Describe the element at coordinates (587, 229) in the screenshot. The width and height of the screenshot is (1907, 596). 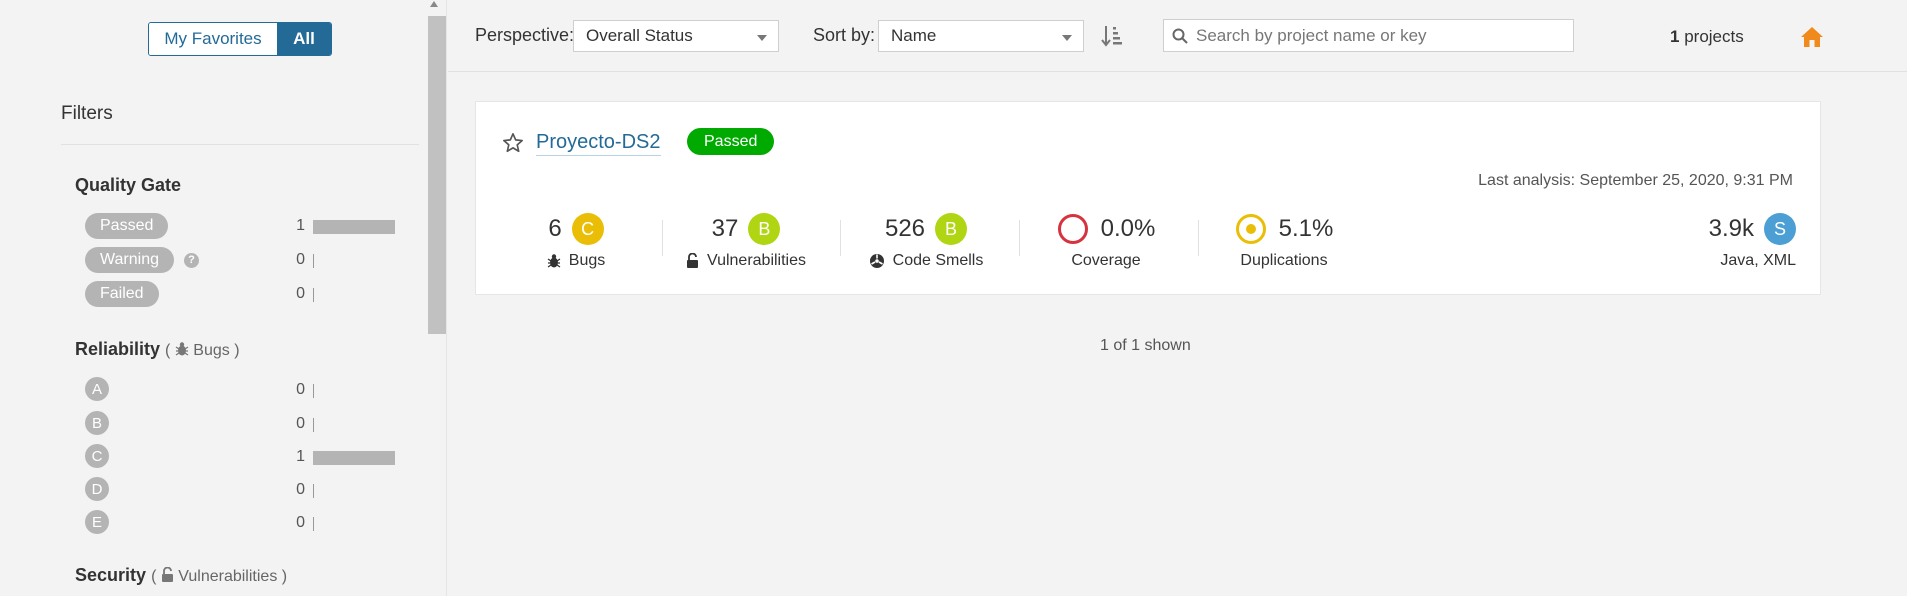
I see `bugs-rating: C` at that location.